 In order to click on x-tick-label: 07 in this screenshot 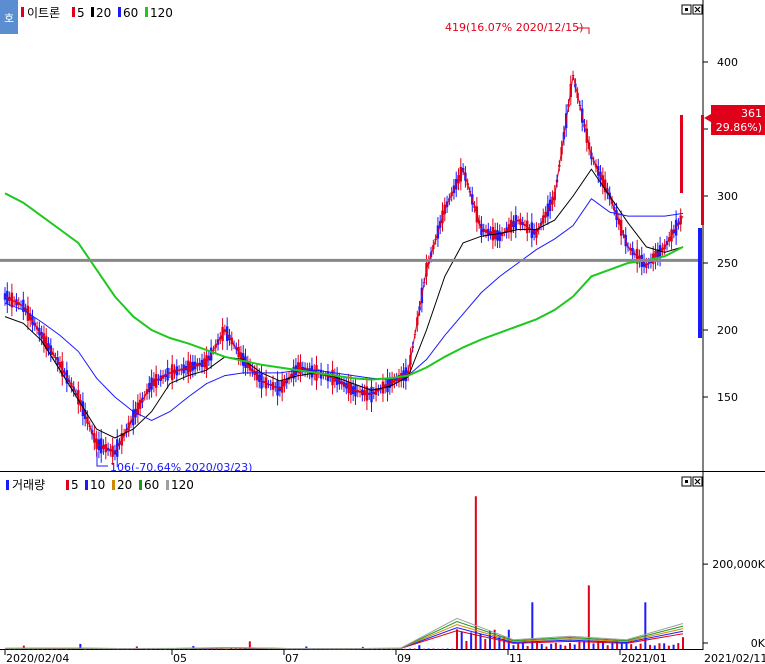, I will do `click(292, 658)`.